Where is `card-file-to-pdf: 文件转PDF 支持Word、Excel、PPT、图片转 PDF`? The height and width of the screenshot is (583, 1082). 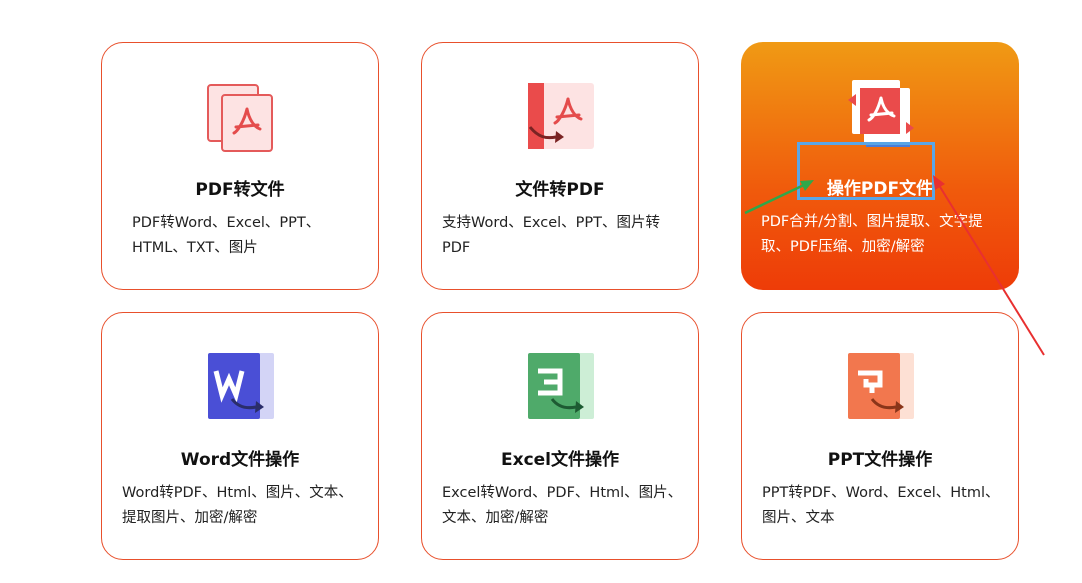
card-file-to-pdf: 文件转PDF 支持Word、Excel、PPT、图片转 PDF is located at coordinates (560, 166).